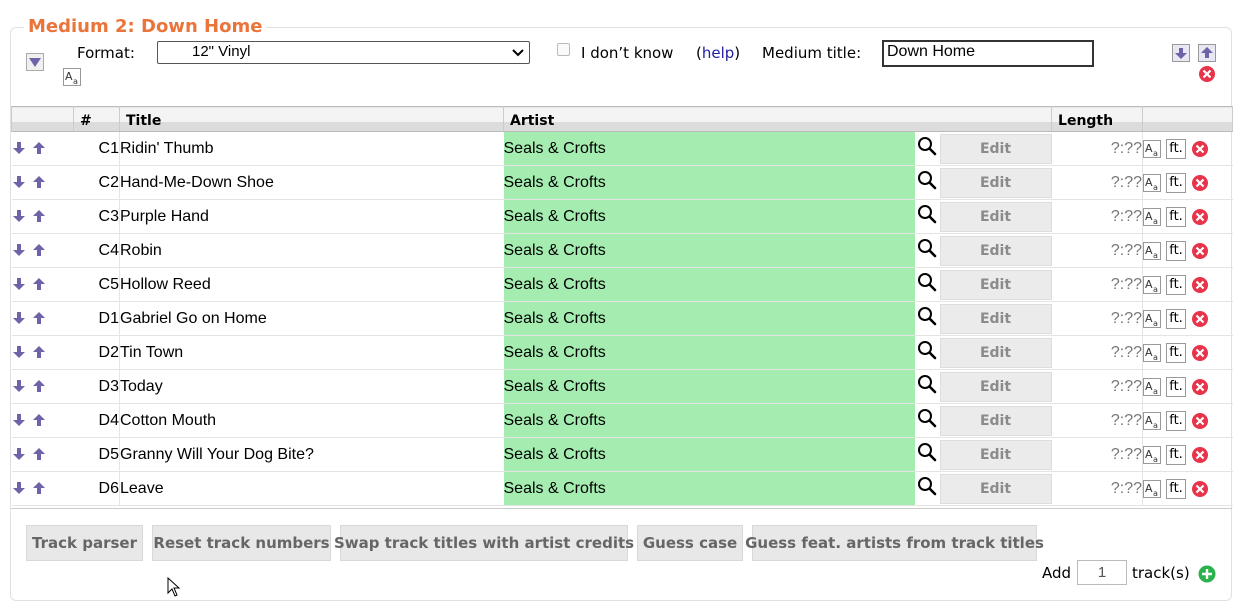 The height and width of the screenshot is (607, 1242). Describe the element at coordinates (311, 216) in the screenshot. I see `track-title: Purple Hand` at that location.